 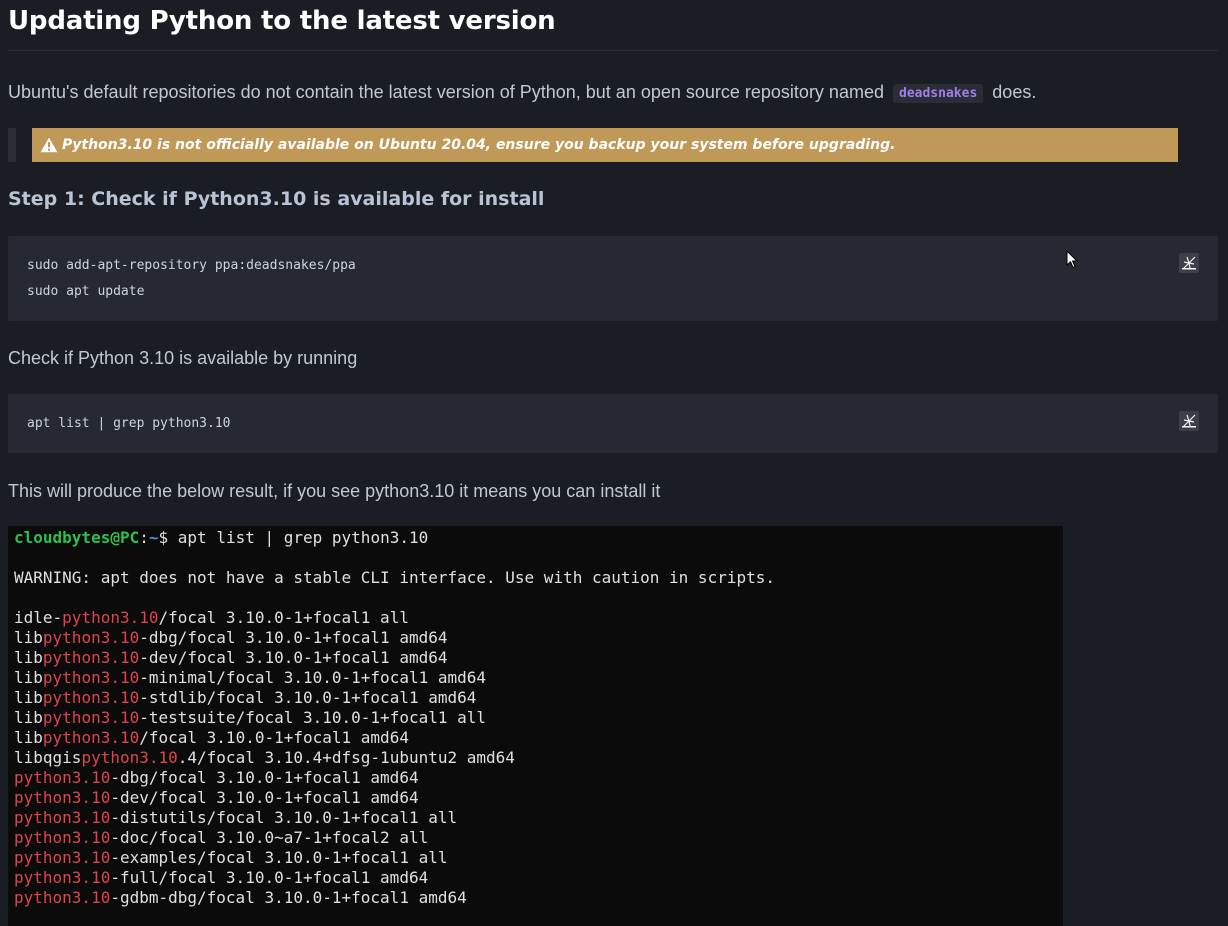 What do you see at coordinates (129, 423) in the screenshot?
I see `code-line: apt list | grep python3.10` at bounding box center [129, 423].